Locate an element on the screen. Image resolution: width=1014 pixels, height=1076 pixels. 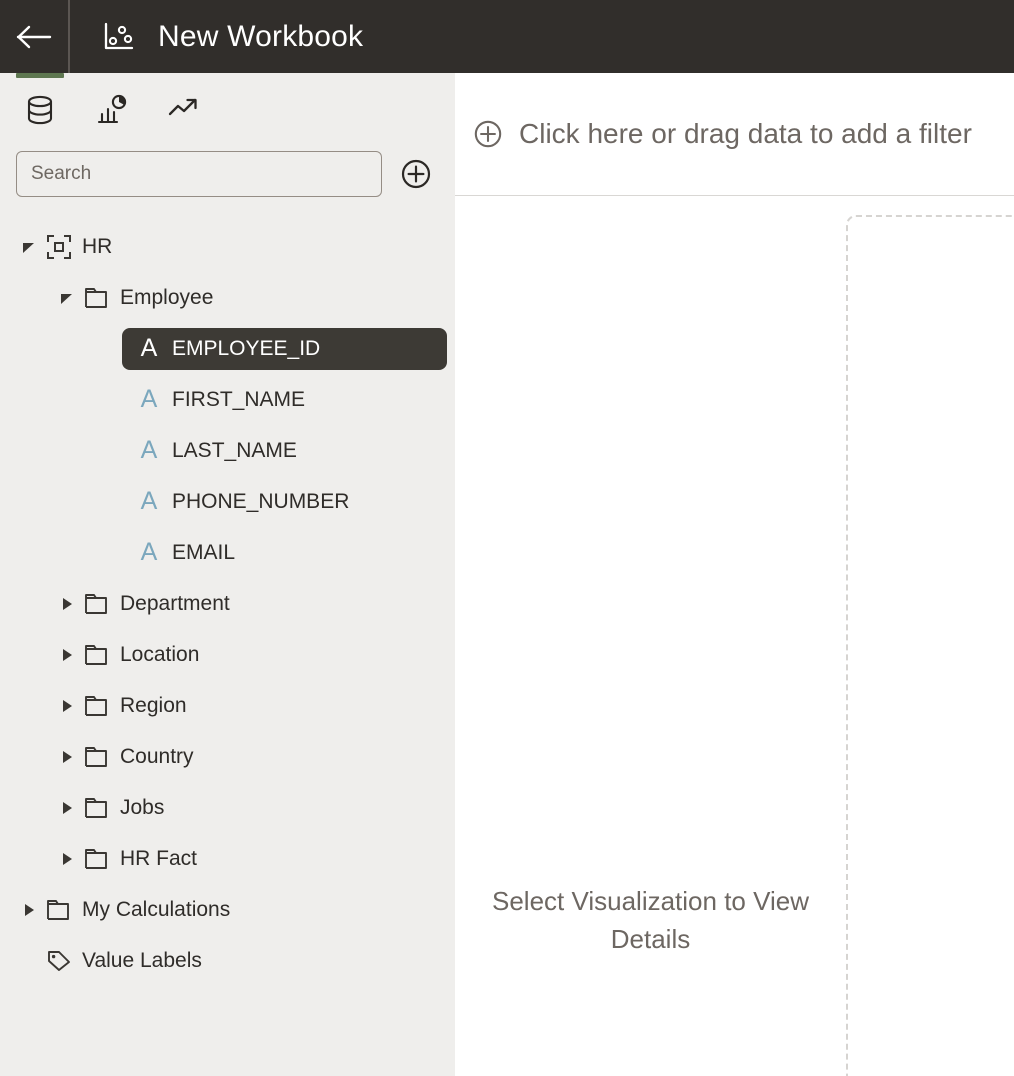
tree-item-email: A EMAIL is located at coordinates (227, 552).